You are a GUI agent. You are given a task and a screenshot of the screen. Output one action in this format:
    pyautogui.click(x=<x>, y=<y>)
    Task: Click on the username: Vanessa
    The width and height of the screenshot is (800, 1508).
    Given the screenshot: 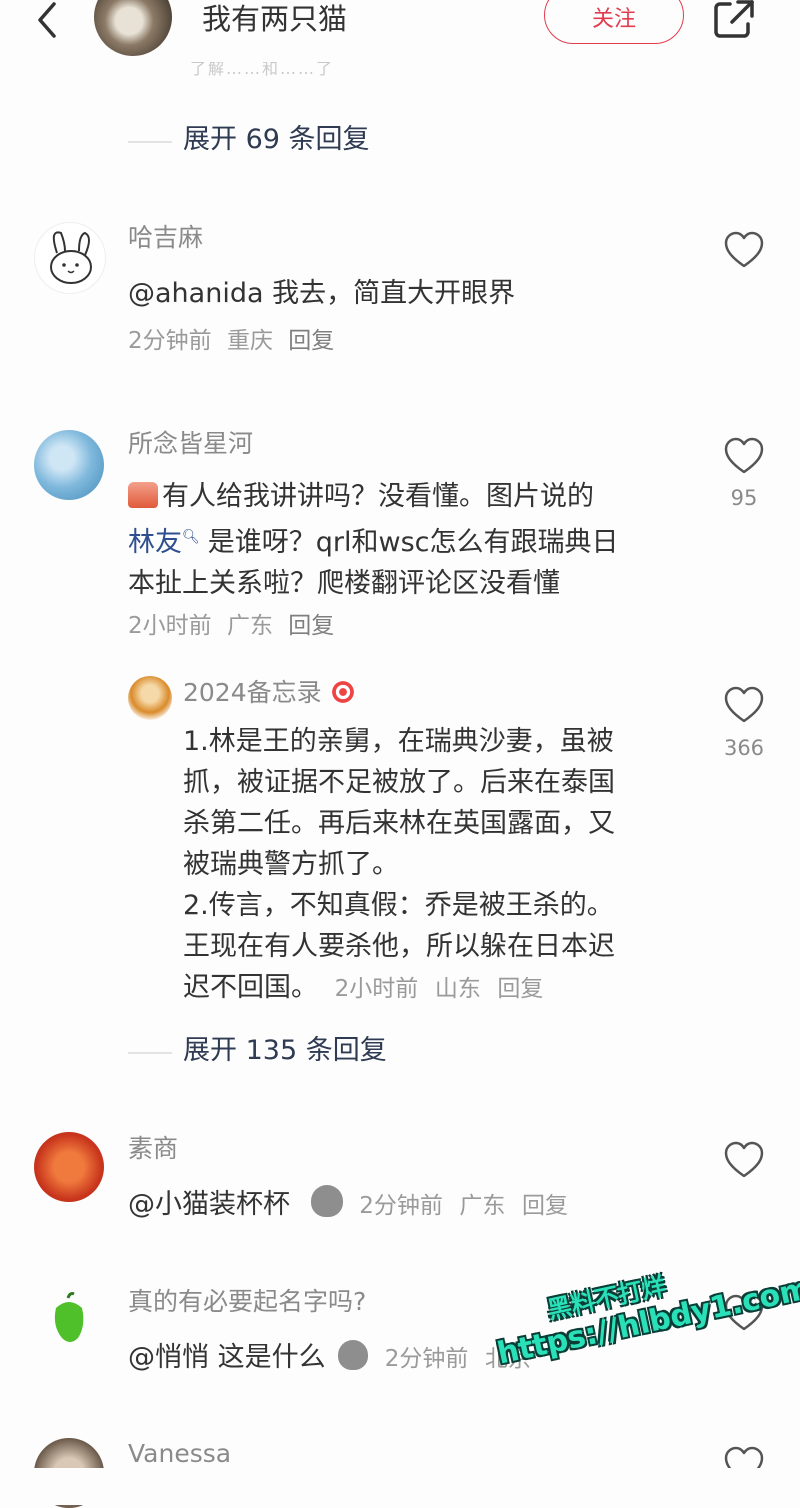 What is the action you would take?
    pyautogui.click(x=179, y=1454)
    